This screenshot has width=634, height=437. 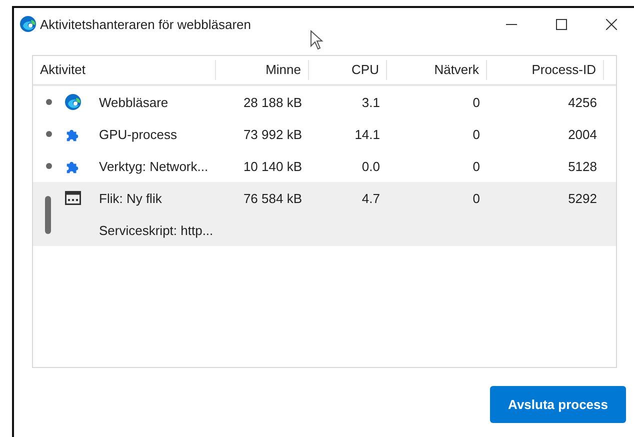 I want to click on memory-cell-text: 28 188 kB, so click(x=272, y=102).